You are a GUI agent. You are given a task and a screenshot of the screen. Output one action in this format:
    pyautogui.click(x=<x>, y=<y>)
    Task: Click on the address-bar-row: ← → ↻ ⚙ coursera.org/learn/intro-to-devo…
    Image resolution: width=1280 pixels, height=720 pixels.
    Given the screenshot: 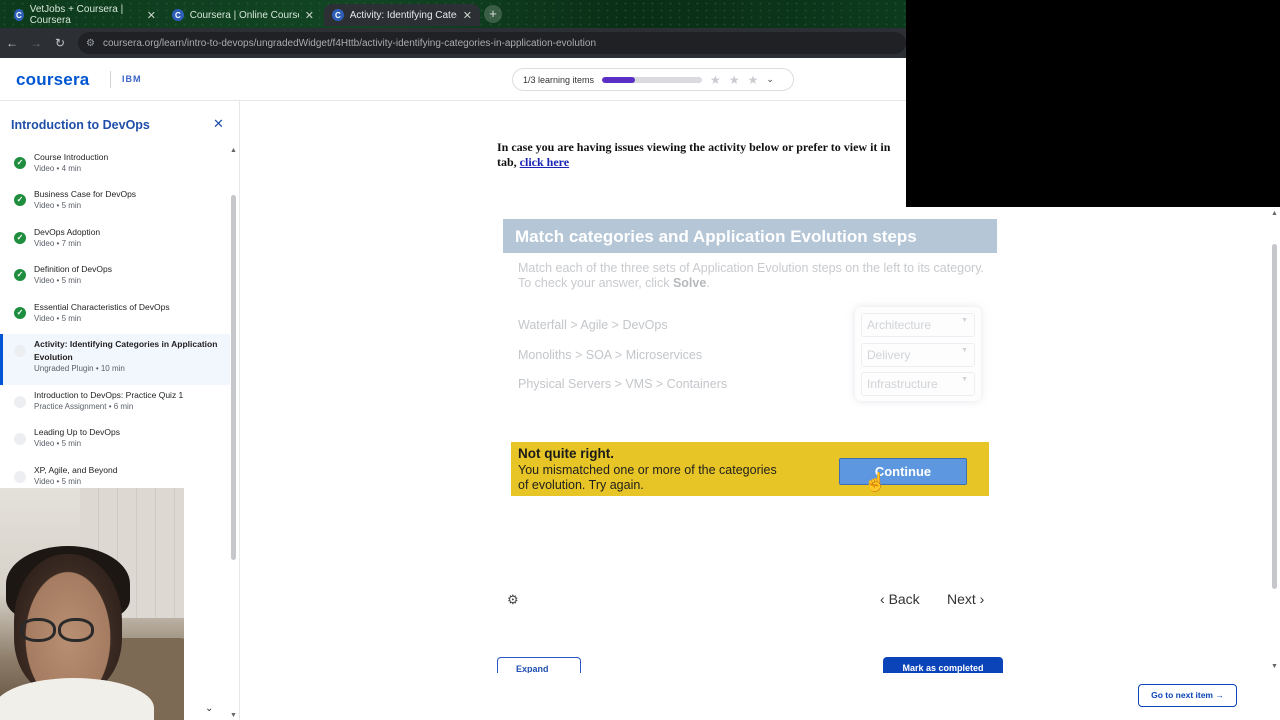 What is the action you would take?
    pyautogui.click(x=453, y=43)
    